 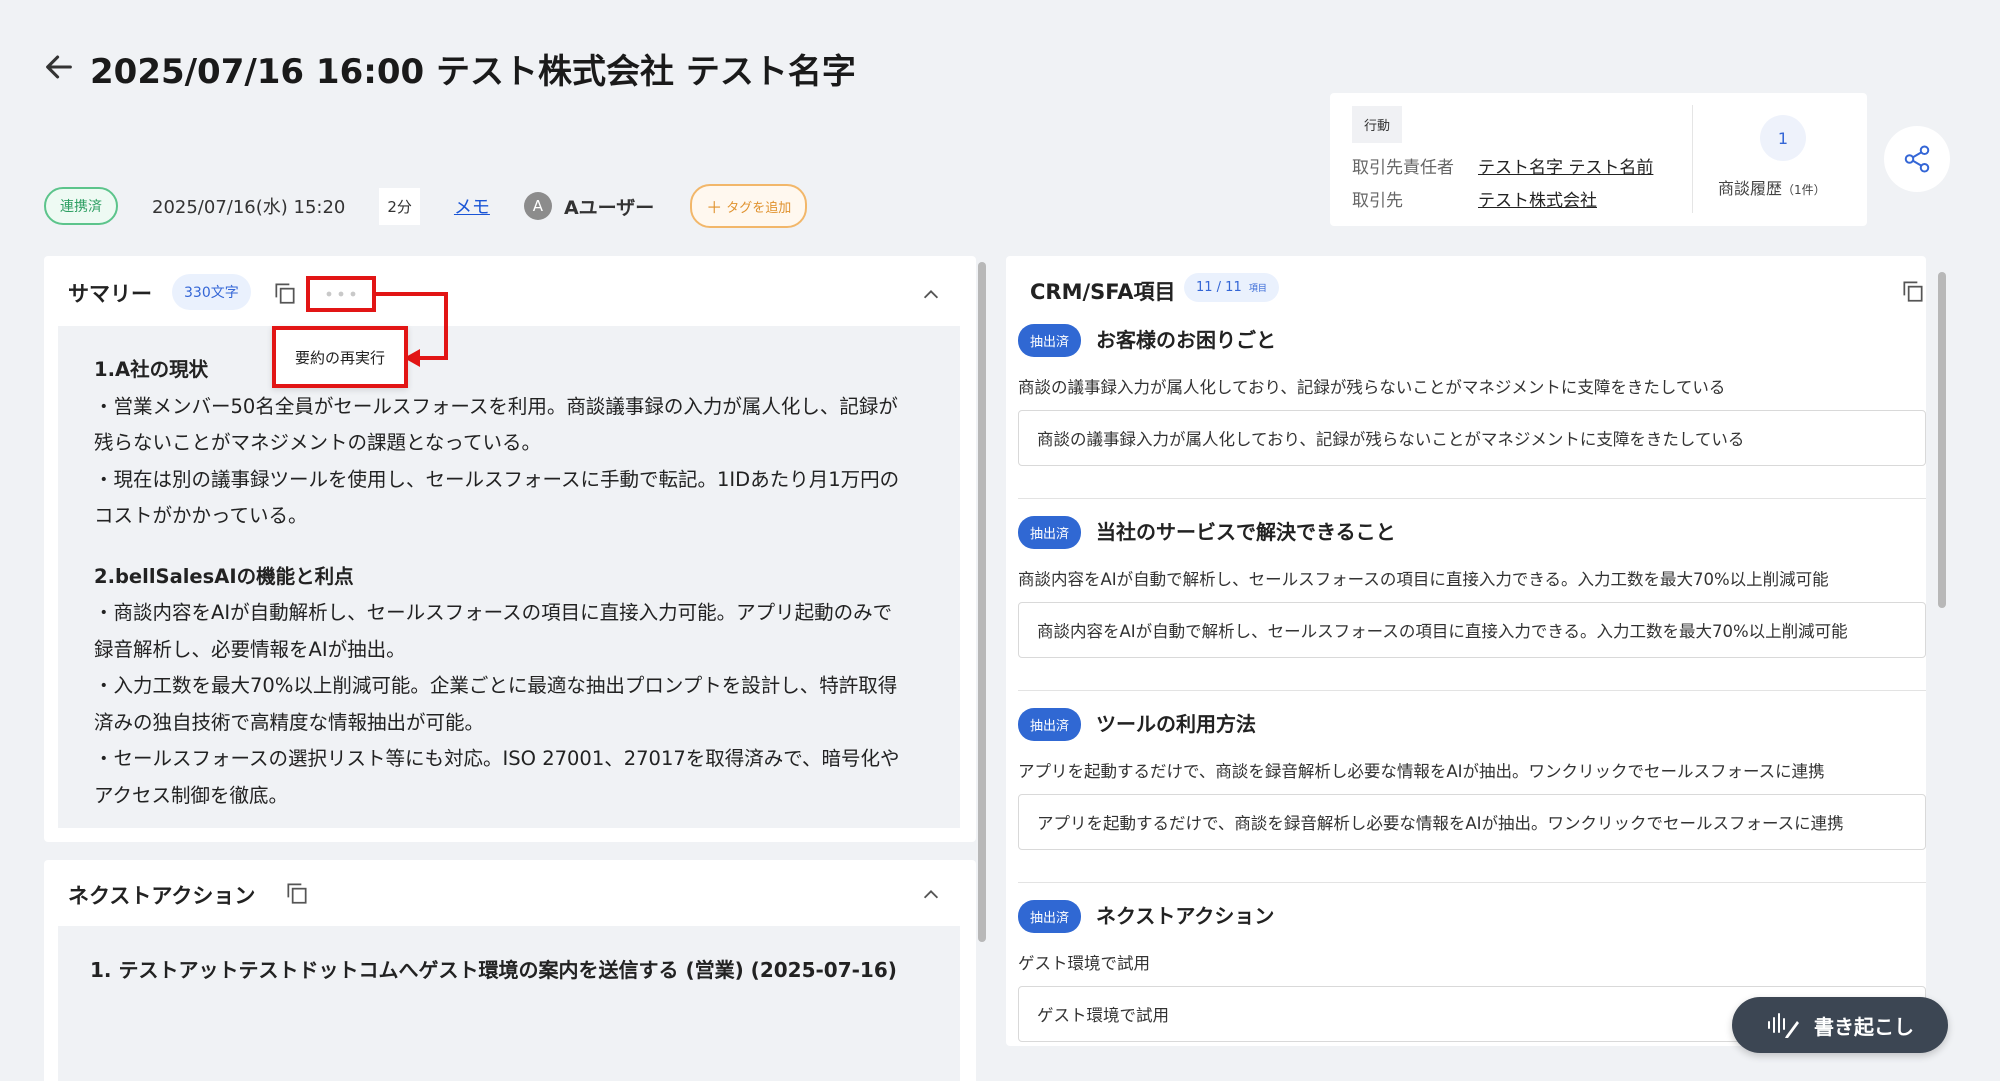 What do you see at coordinates (317, 442) in the screenshot?
I see `summary-line: 残らないことがマネジメントの課題となっている。` at bounding box center [317, 442].